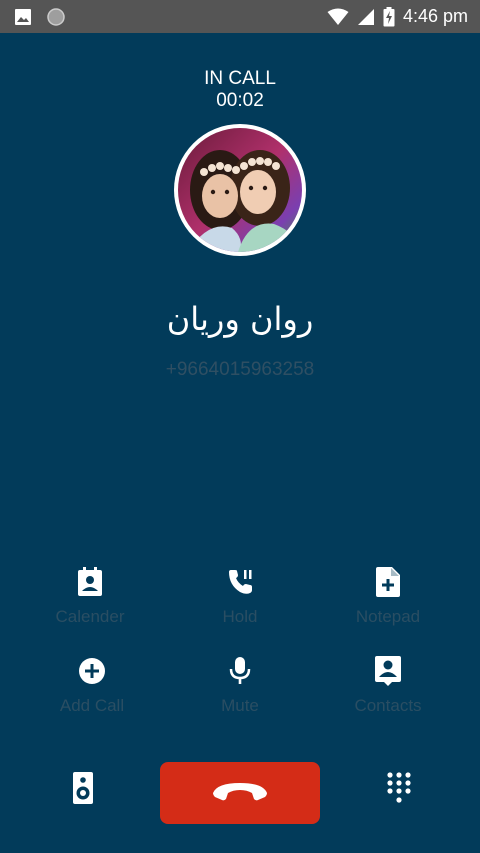 The image size is (480, 853). What do you see at coordinates (240, 671) in the screenshot?
I see `microphone-icon` at bounding box center [240, 671].